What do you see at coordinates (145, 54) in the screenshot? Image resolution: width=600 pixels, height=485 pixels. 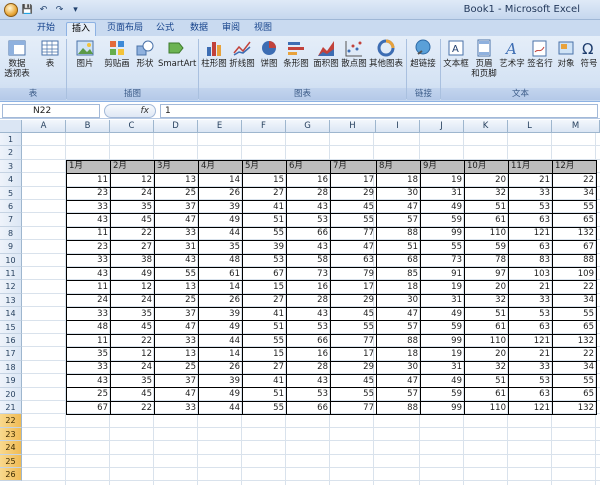 I see `shapes-button: 形状` at bounding box center [145, 54].